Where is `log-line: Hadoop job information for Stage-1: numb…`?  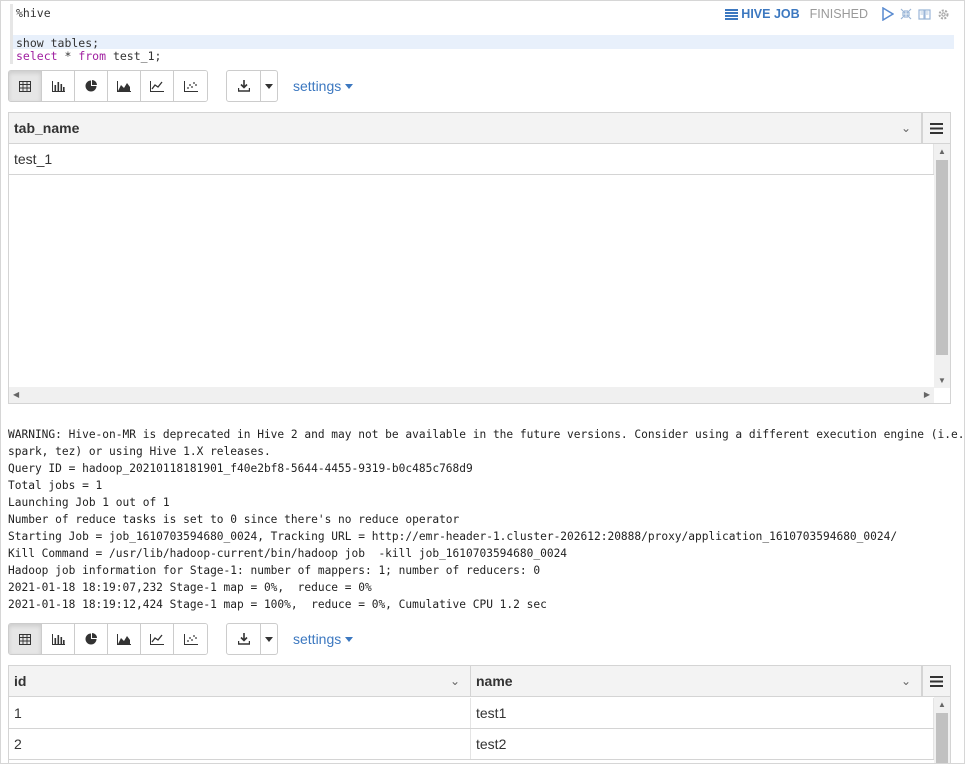 log-line: Hadoop job information for Stage-1: numb… is located at coordinates (274, 570).